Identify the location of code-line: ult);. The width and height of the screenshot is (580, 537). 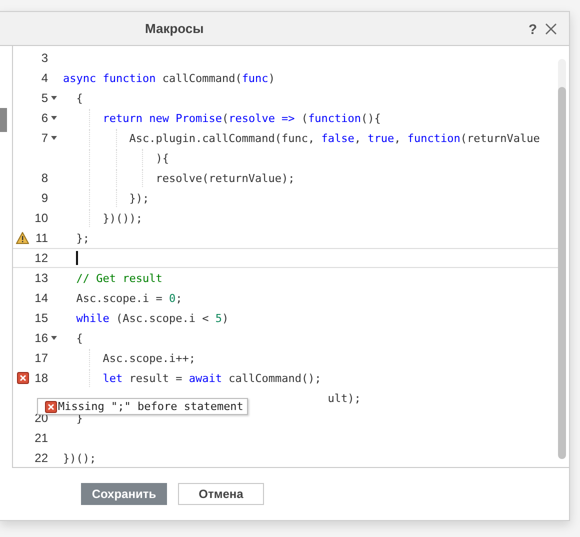
(344, 398).